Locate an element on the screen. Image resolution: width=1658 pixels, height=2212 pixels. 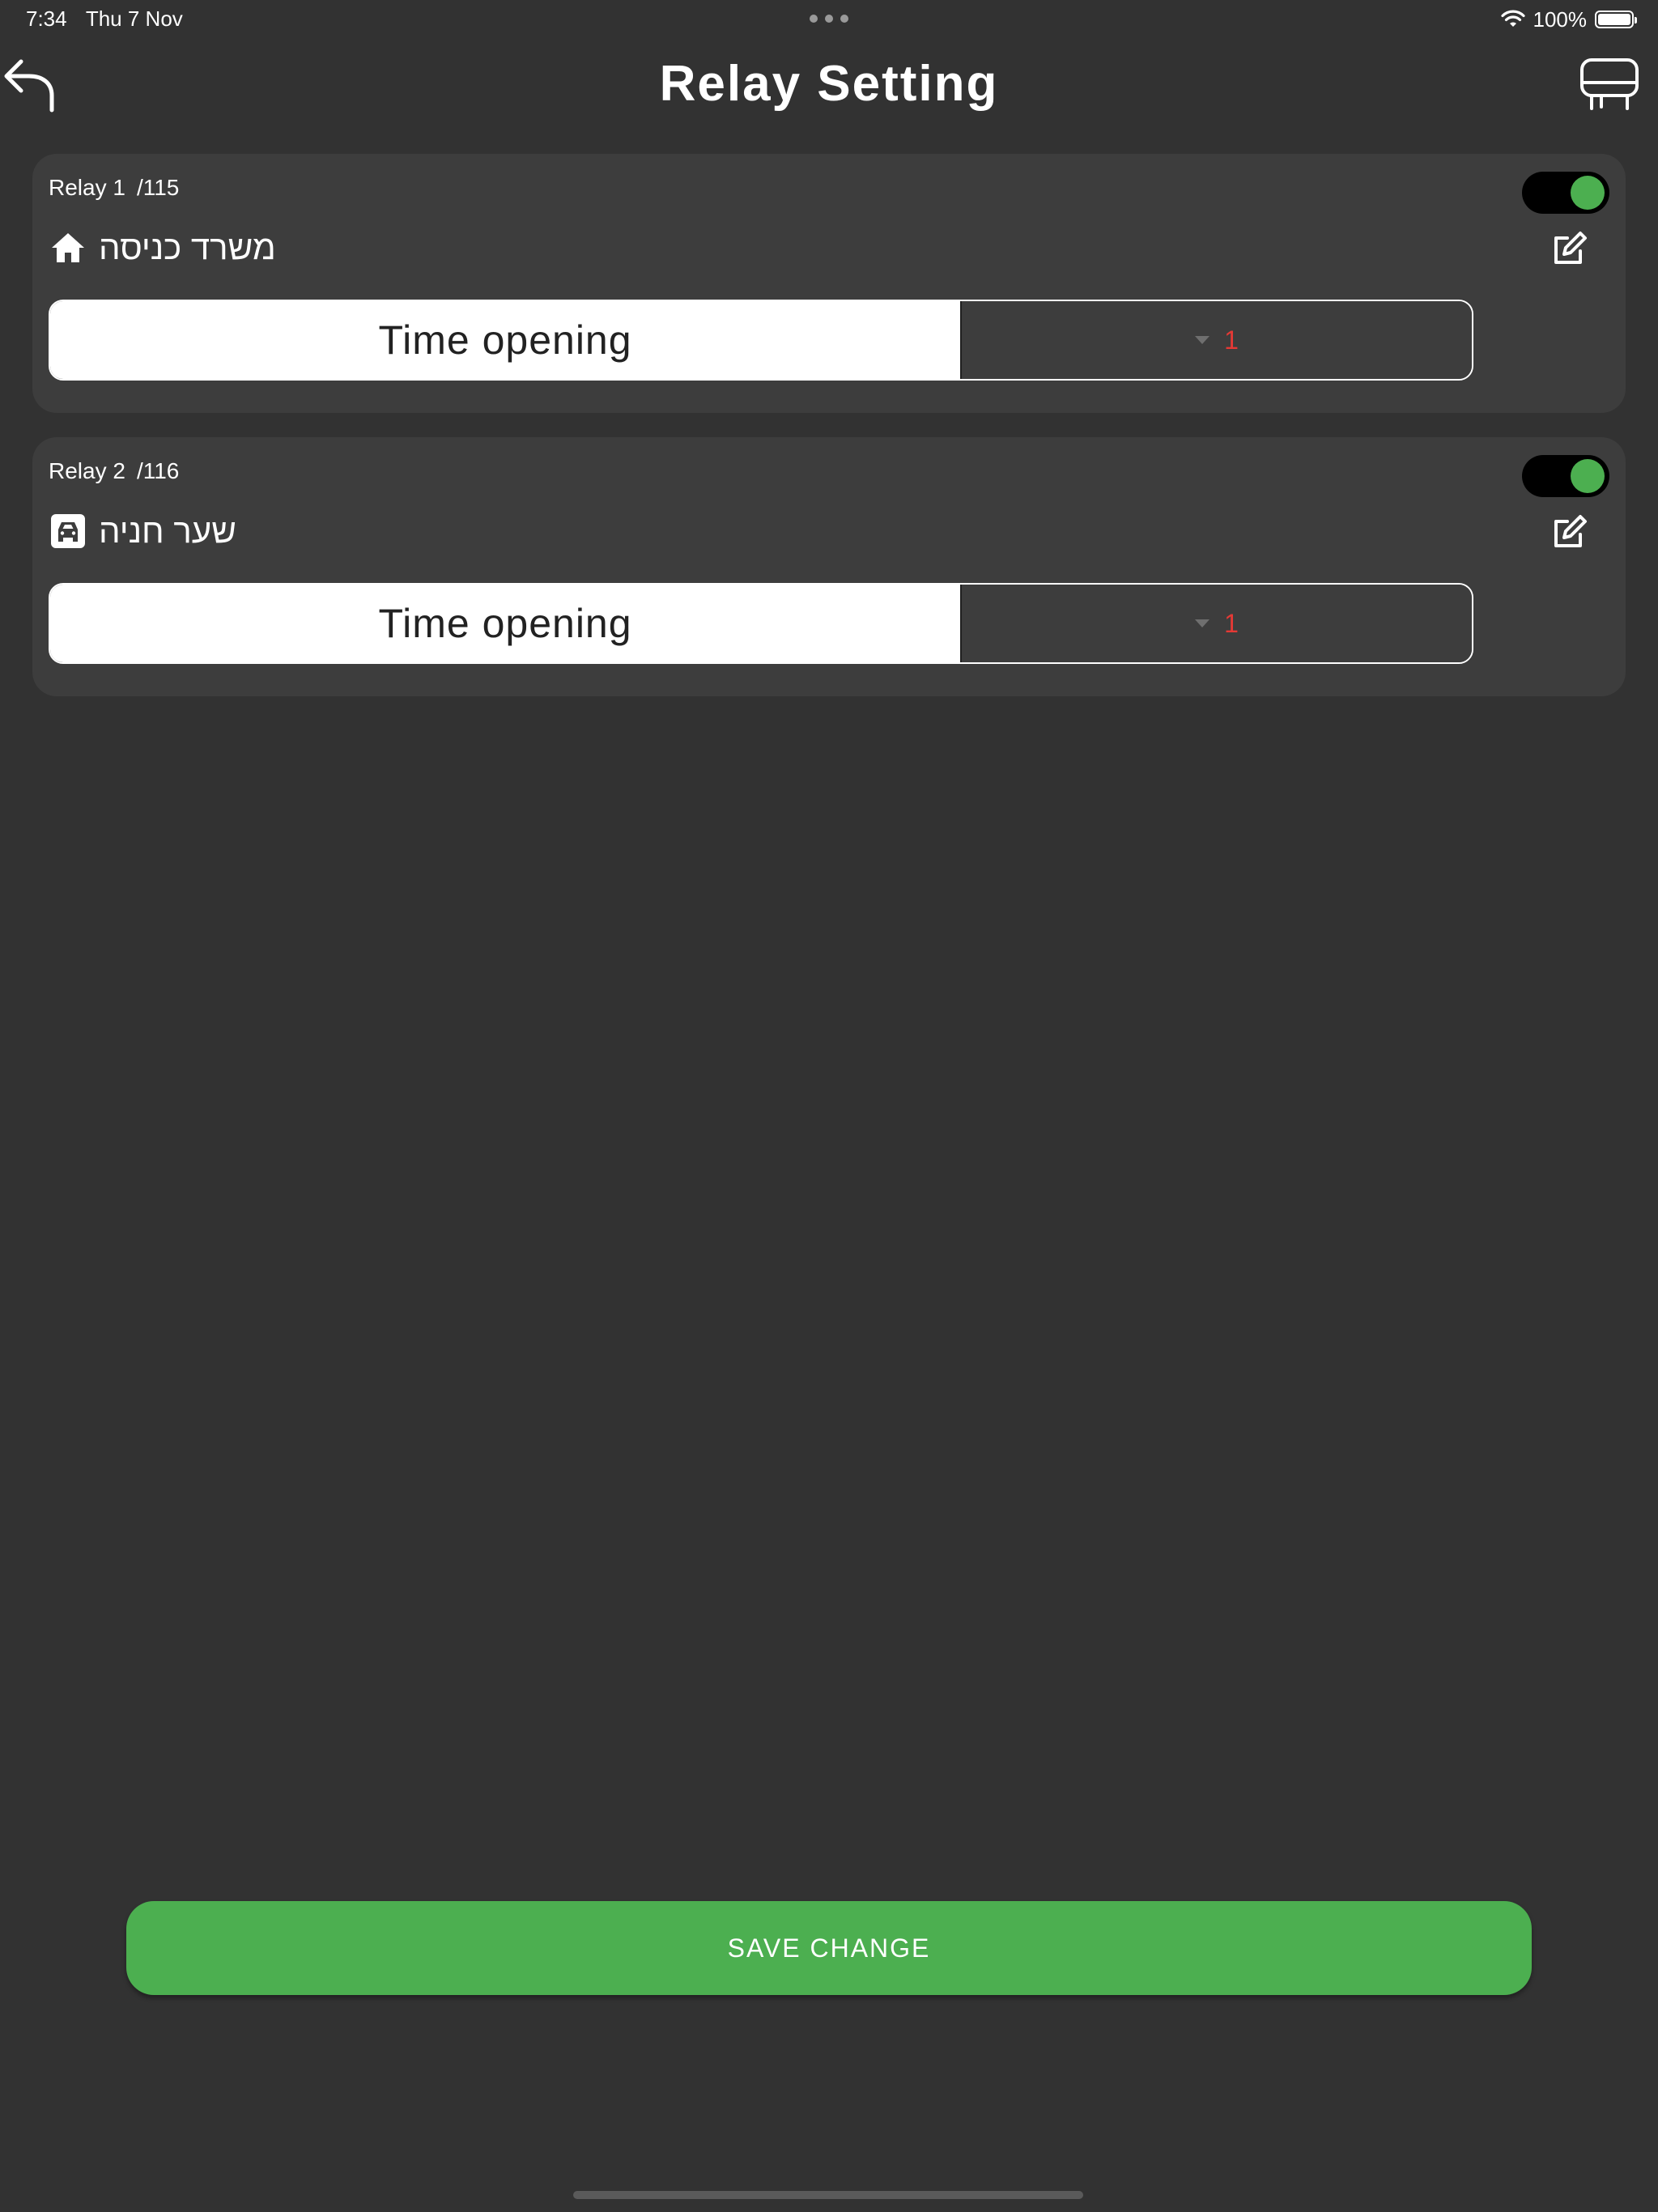
relay-name: משרד כניסה is located at coordinates (187, 247).